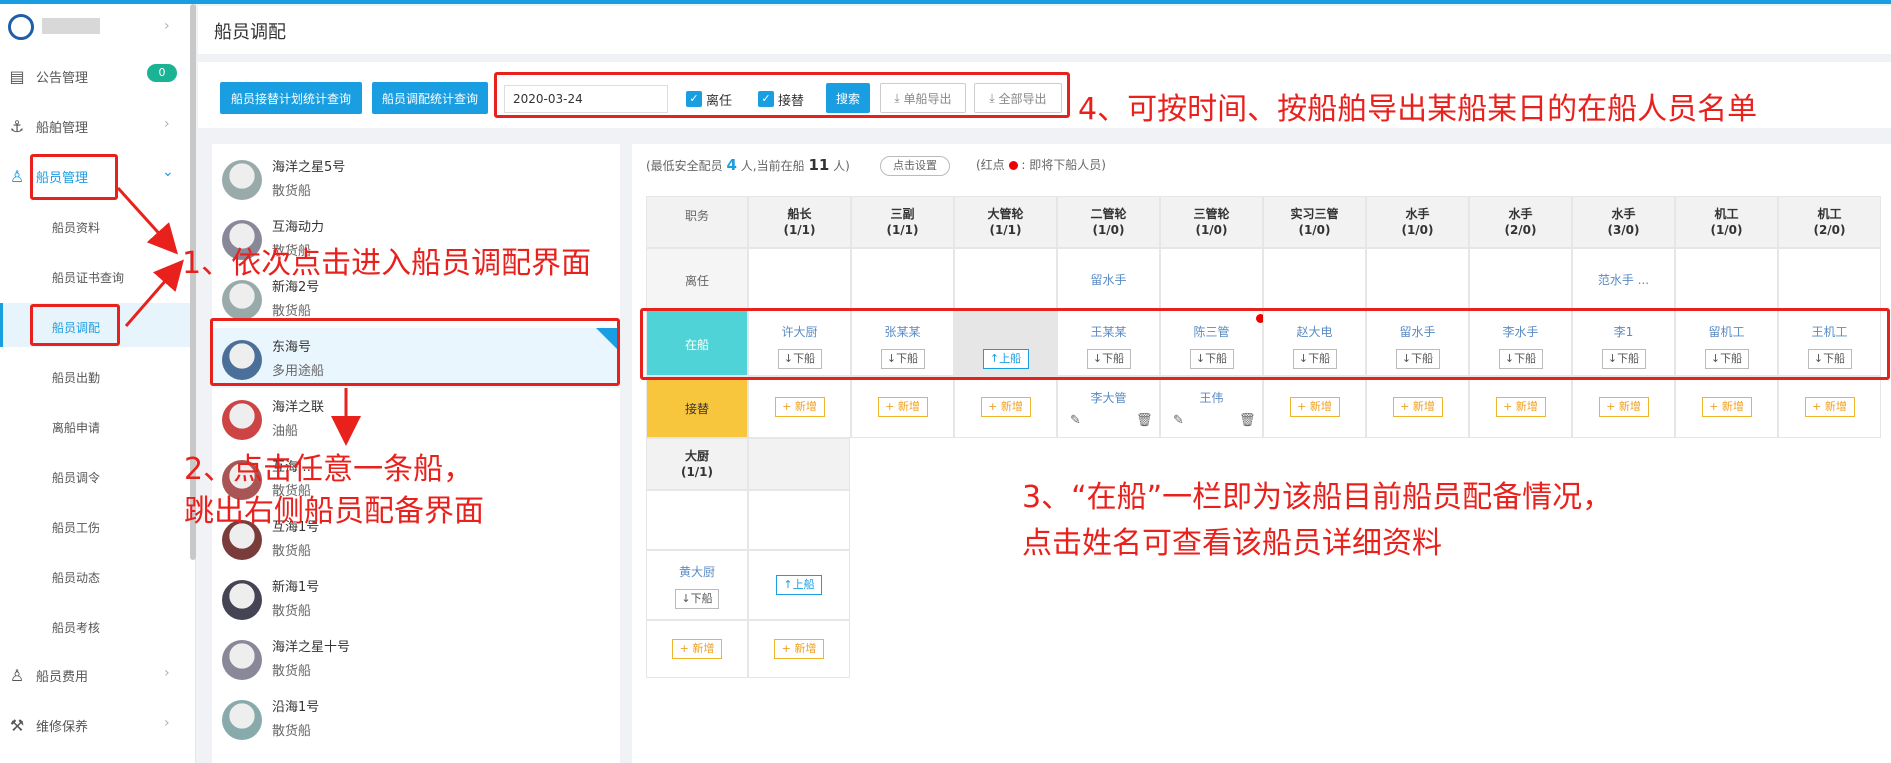 Image resolution: width=1891 pixels, height=763 pixels. What do you see at coordinates (696, 216) in the screenshot?
I see `row-label-text: 职务` at bounding box center [696, 216].